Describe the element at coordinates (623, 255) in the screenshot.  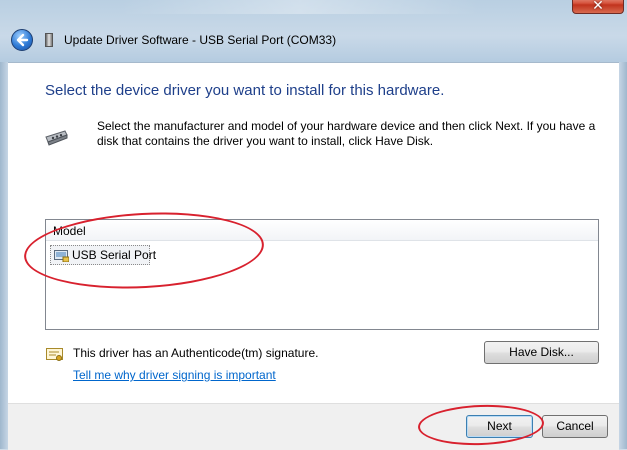
I see `window-right-border` at that location.